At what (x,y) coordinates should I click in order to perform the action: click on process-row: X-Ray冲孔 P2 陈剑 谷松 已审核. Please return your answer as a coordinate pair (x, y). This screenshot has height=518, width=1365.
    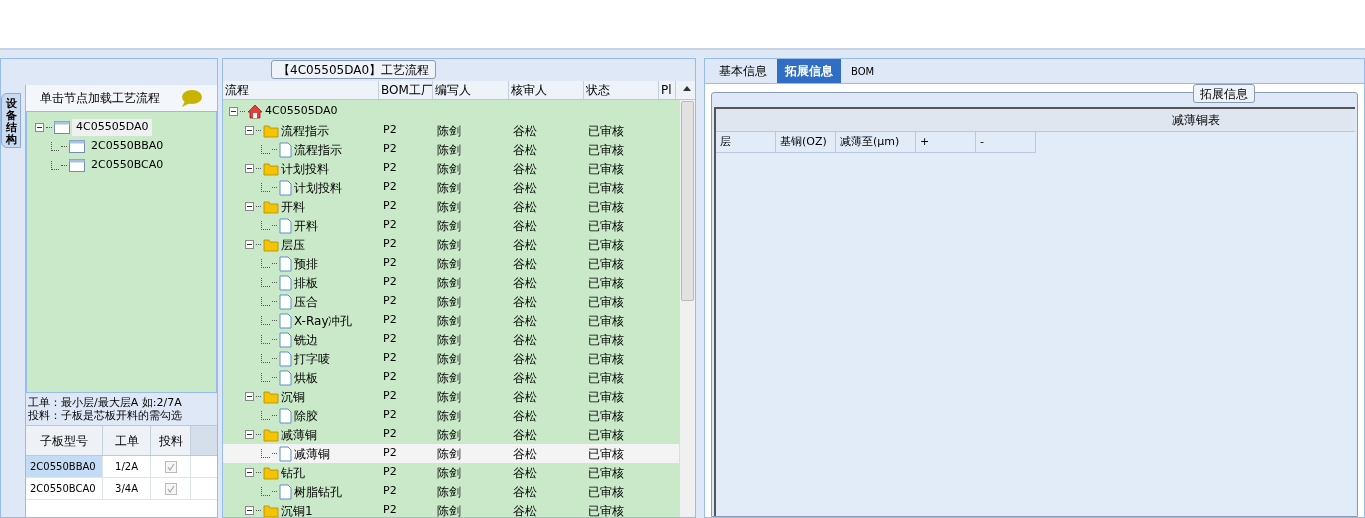
    Looking at the image, I should click on (451, 320).